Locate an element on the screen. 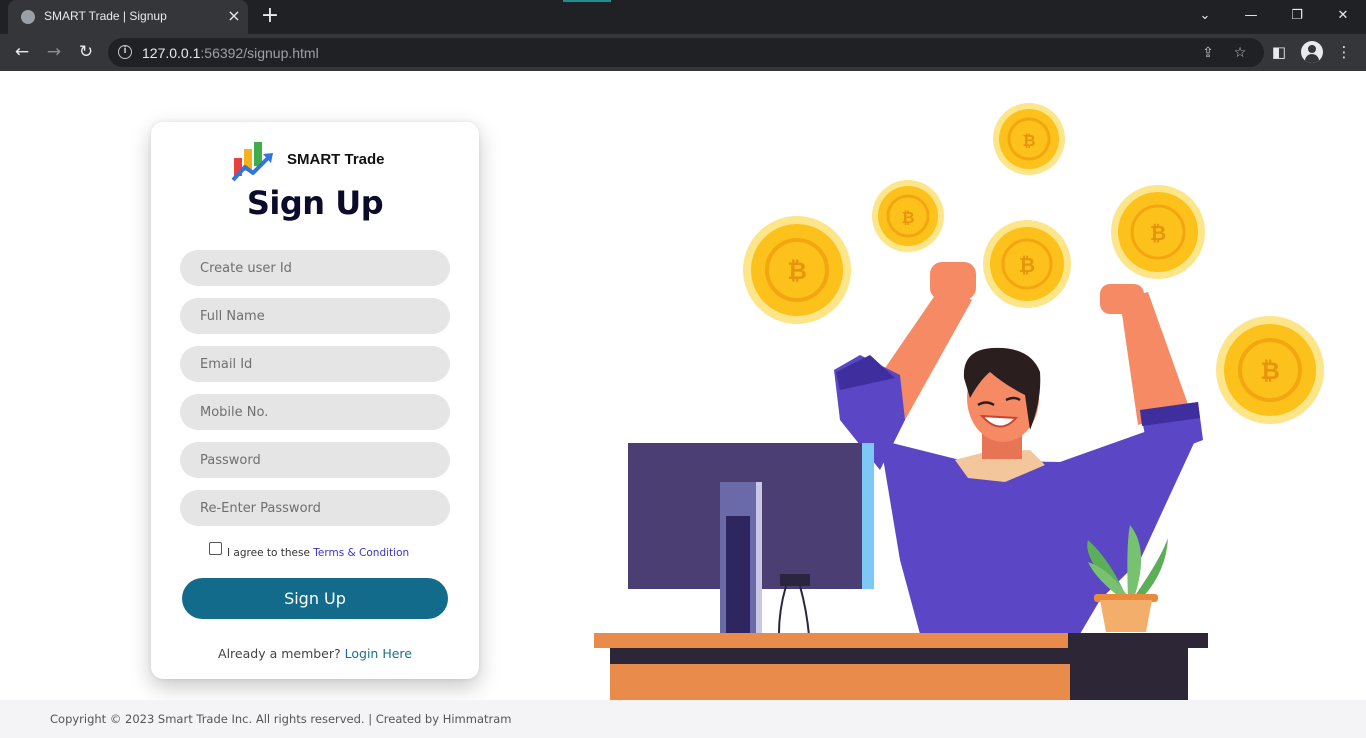  new-tab-button: + is located at coordinates (270, 16).